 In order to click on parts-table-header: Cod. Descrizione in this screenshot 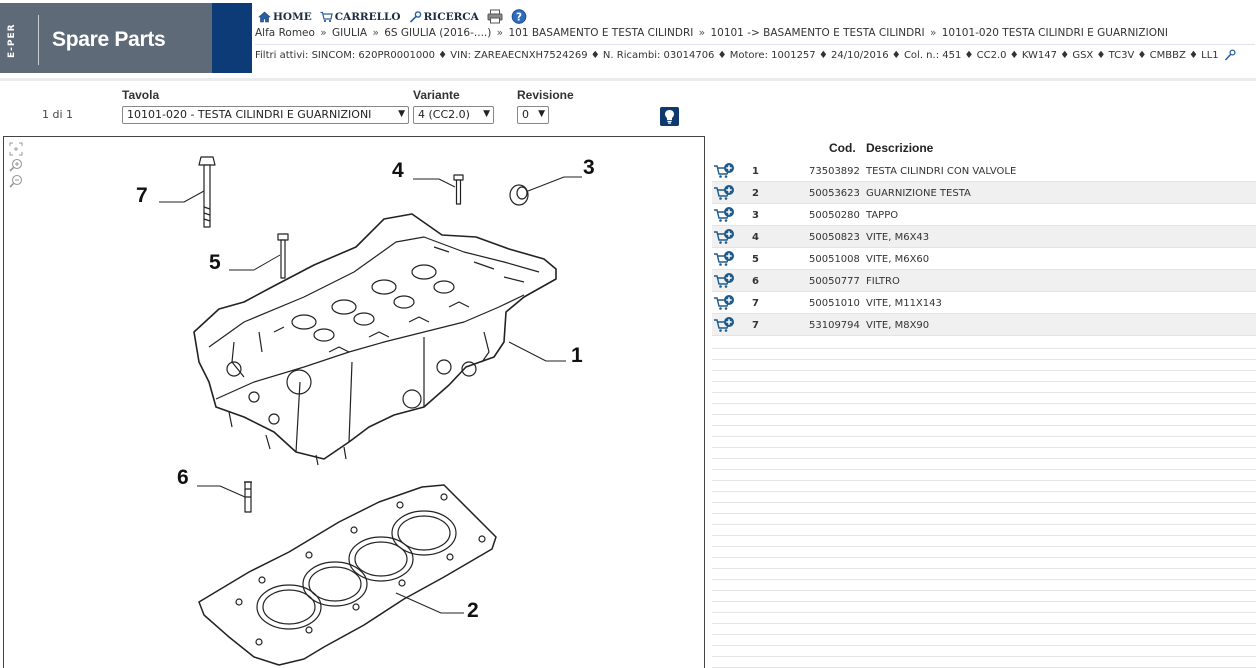, I will do `click(984, 147)`.